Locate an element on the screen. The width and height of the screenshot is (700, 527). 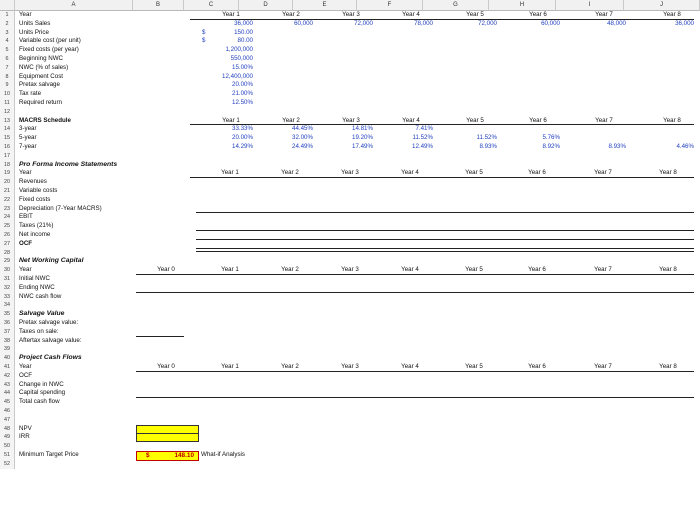
input-value-cell: 12.50% is located at coordinates (223, 103).